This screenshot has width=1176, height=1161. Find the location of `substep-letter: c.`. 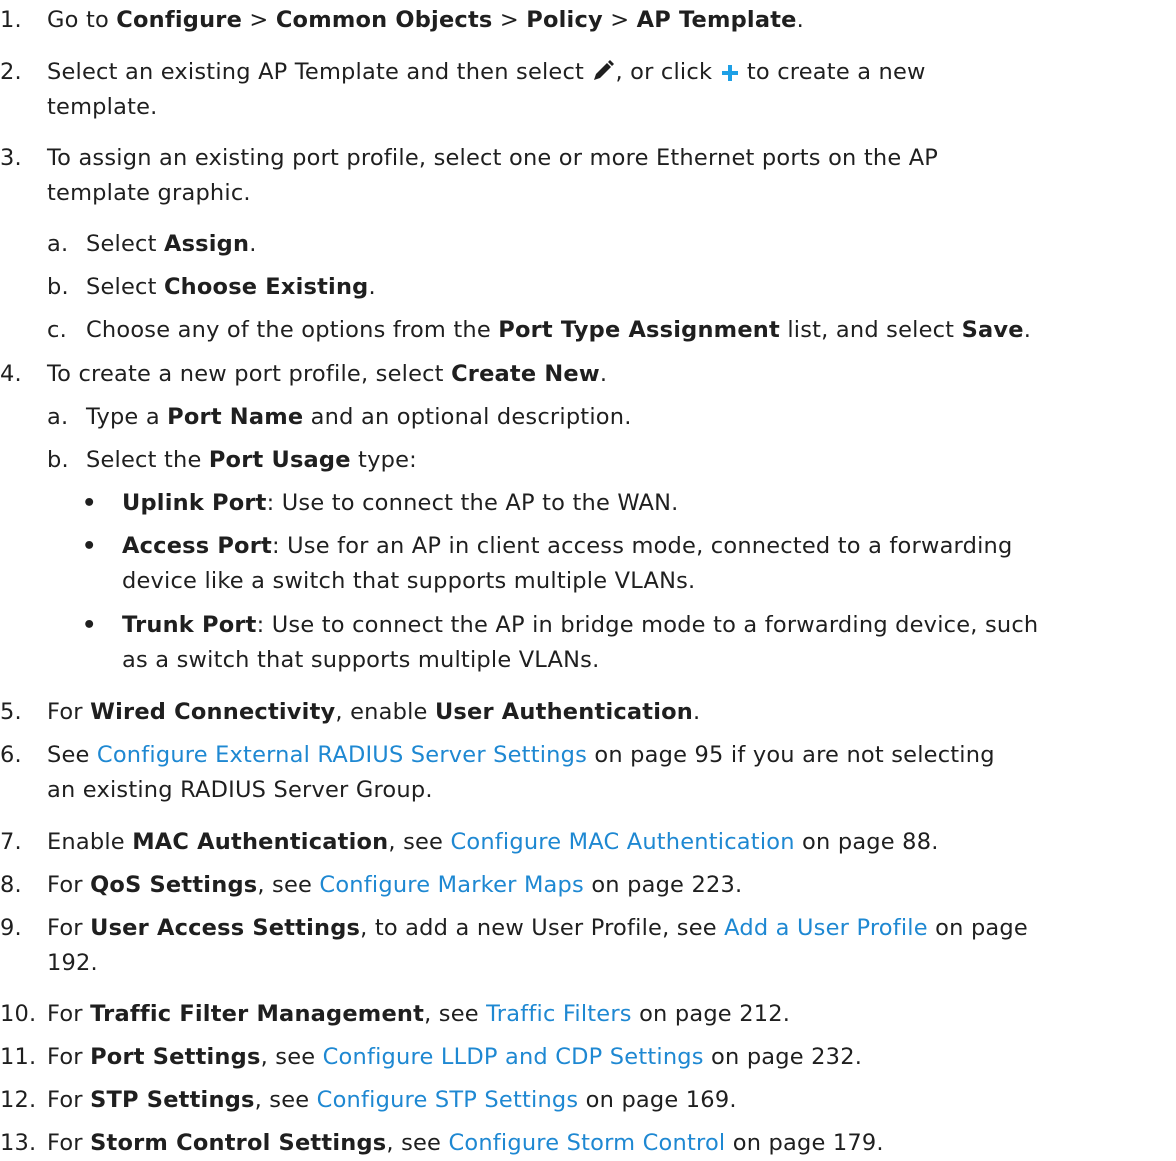

substep-letter: c. is located at coordinates (57, 330).